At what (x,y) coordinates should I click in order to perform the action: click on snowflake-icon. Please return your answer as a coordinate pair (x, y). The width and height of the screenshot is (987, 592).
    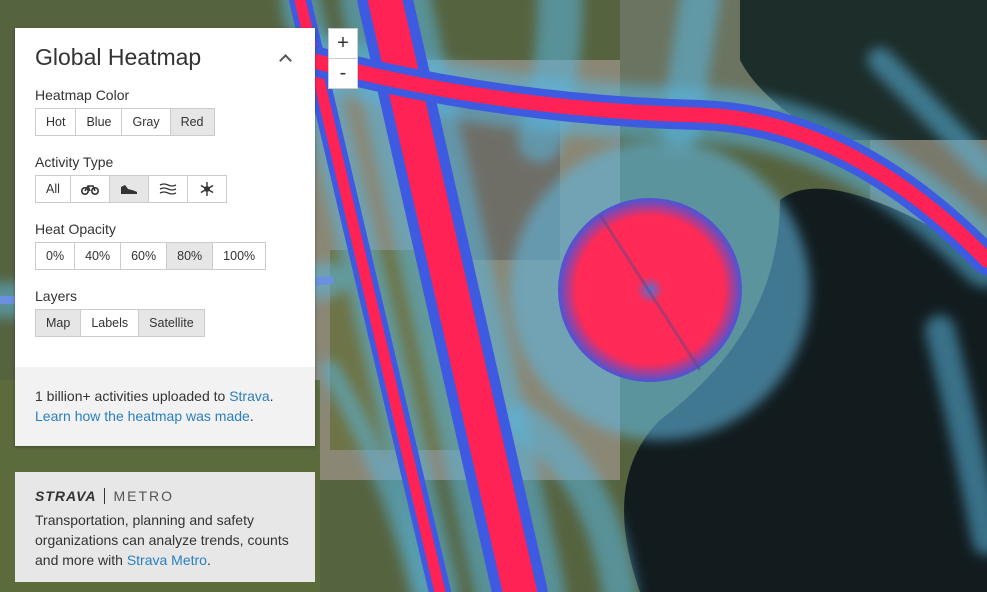
    Looking at the image, I should click on (207, 189).